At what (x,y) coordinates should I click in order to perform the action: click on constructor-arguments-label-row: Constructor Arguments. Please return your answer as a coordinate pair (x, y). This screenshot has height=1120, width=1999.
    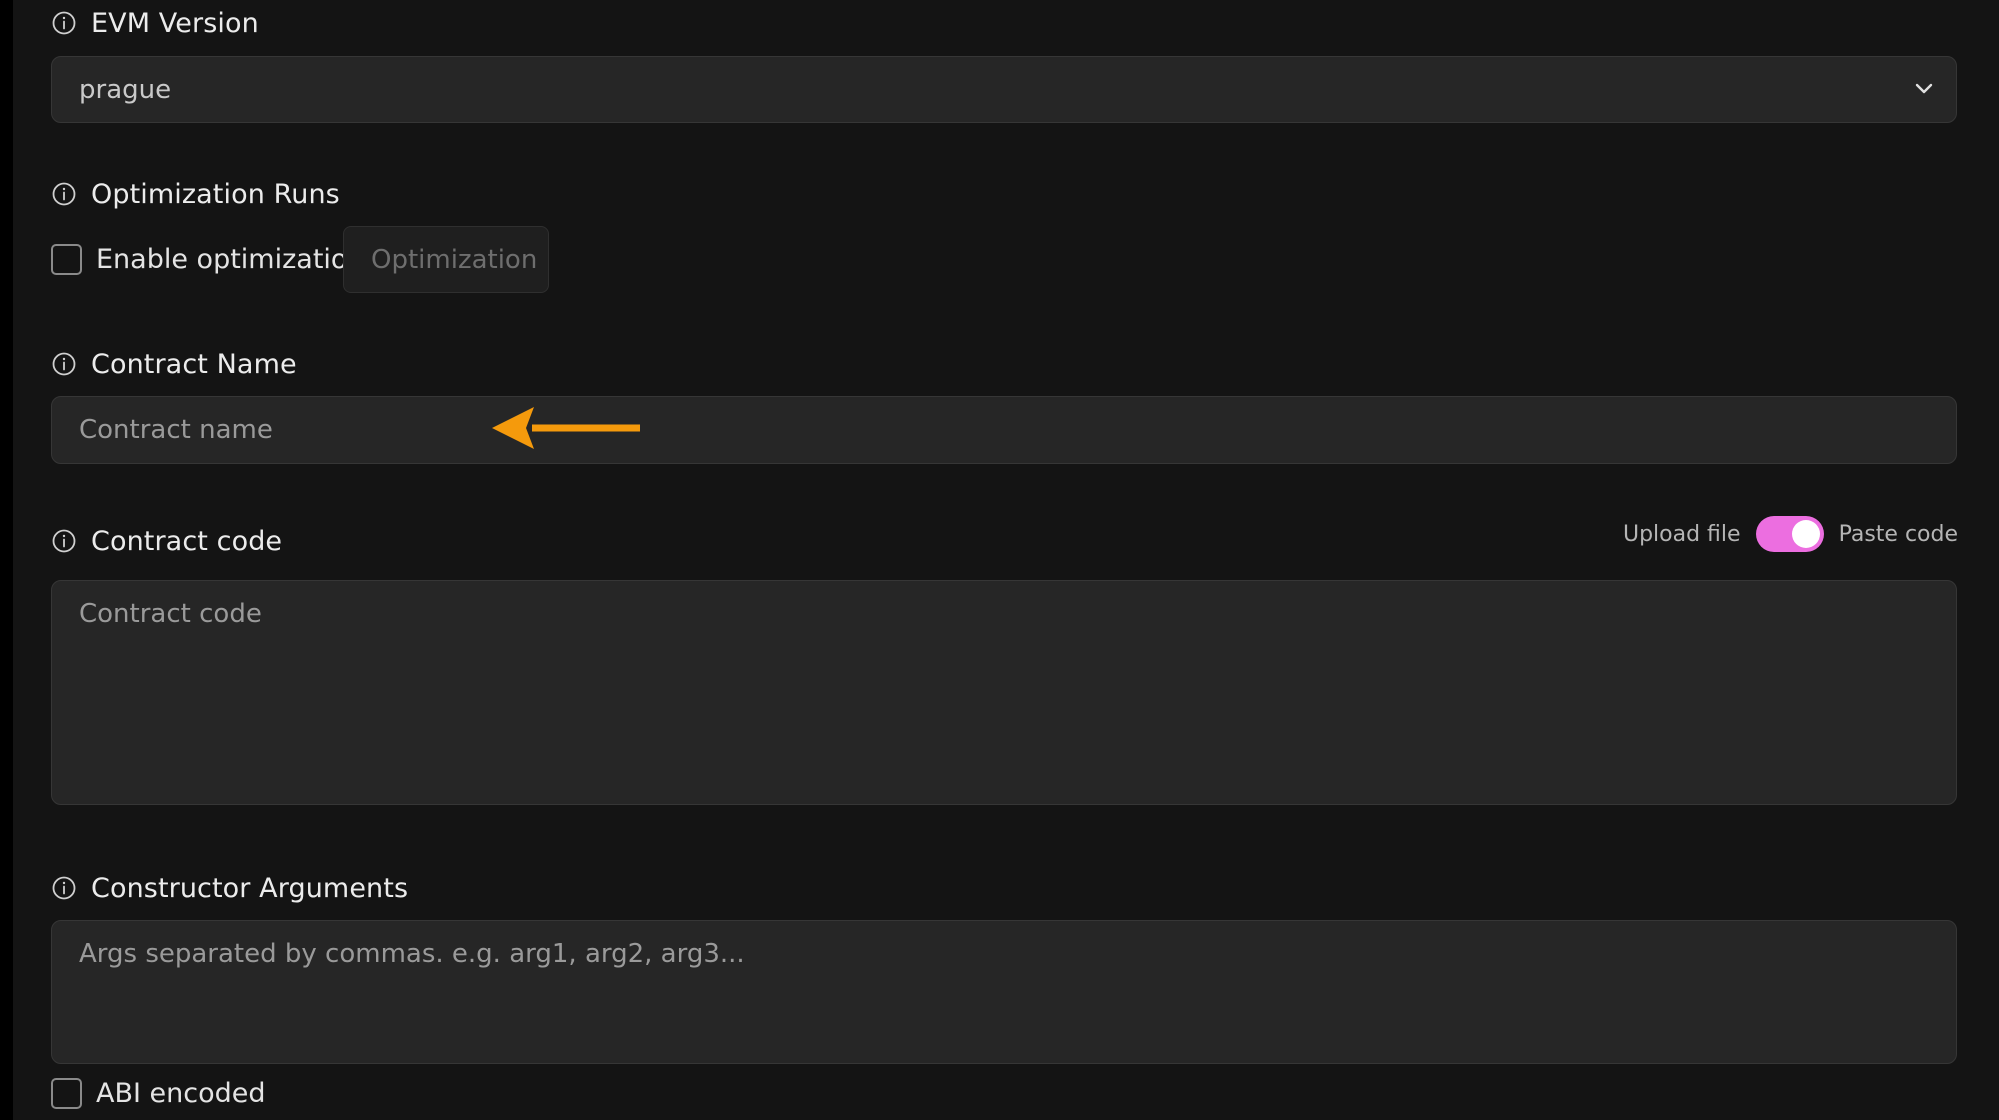
    Looking at the image, I should click on (229, 888).